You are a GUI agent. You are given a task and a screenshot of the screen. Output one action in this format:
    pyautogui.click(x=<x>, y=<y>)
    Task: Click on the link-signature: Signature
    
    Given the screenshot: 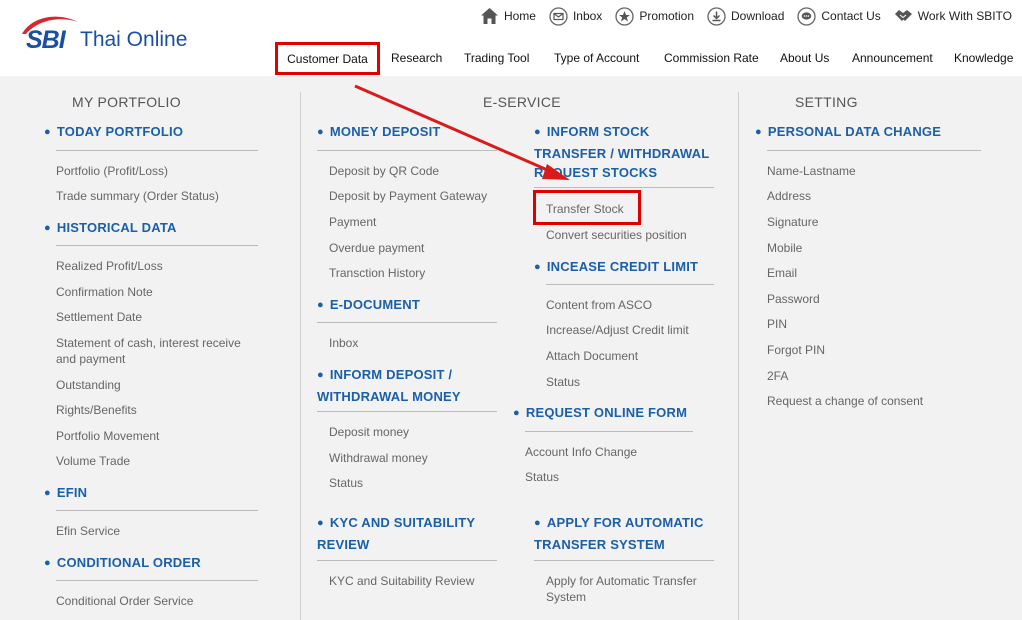 What is the action you would take?
    pyautogui.click(x=792, y=222)
    